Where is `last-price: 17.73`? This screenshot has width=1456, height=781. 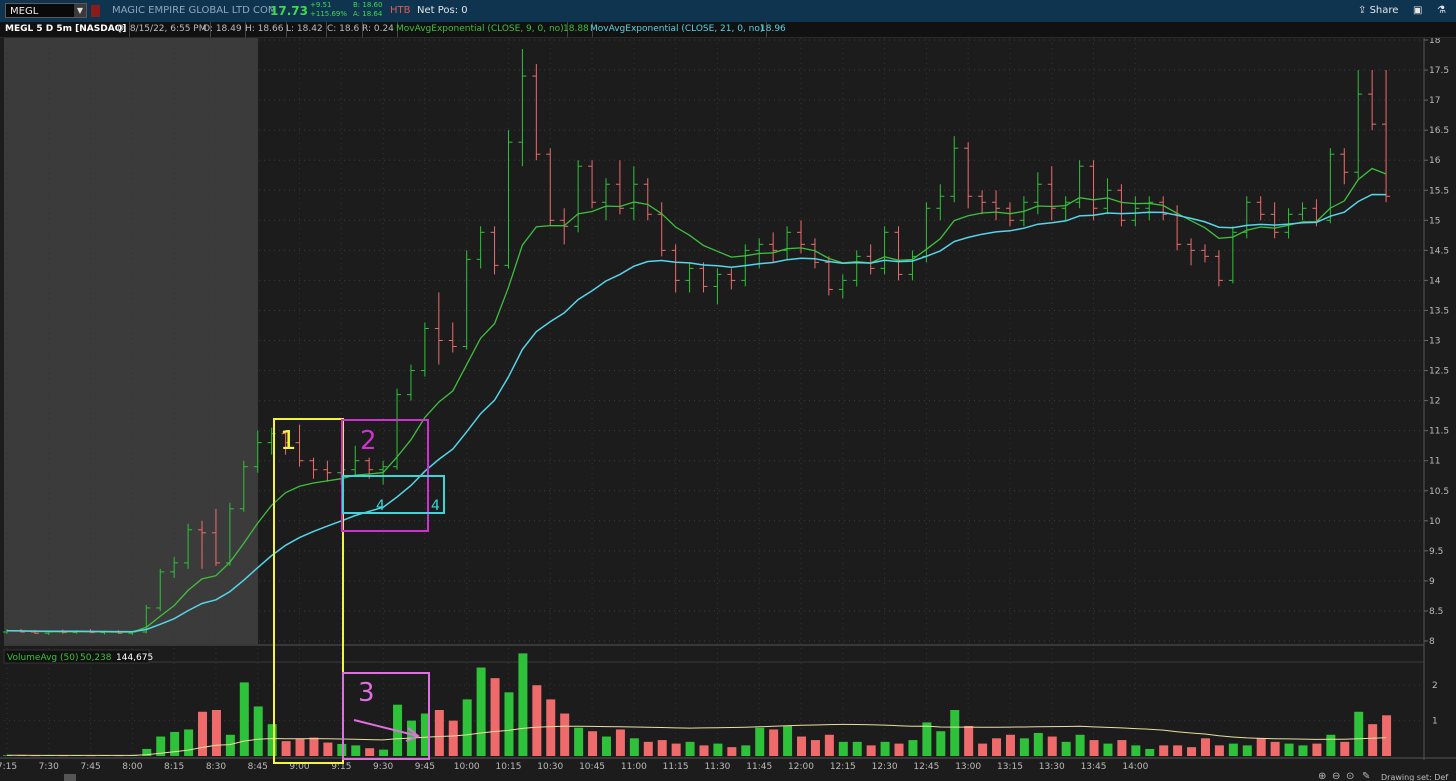
last-price: 17.73 is located at coordinates (289, 11).